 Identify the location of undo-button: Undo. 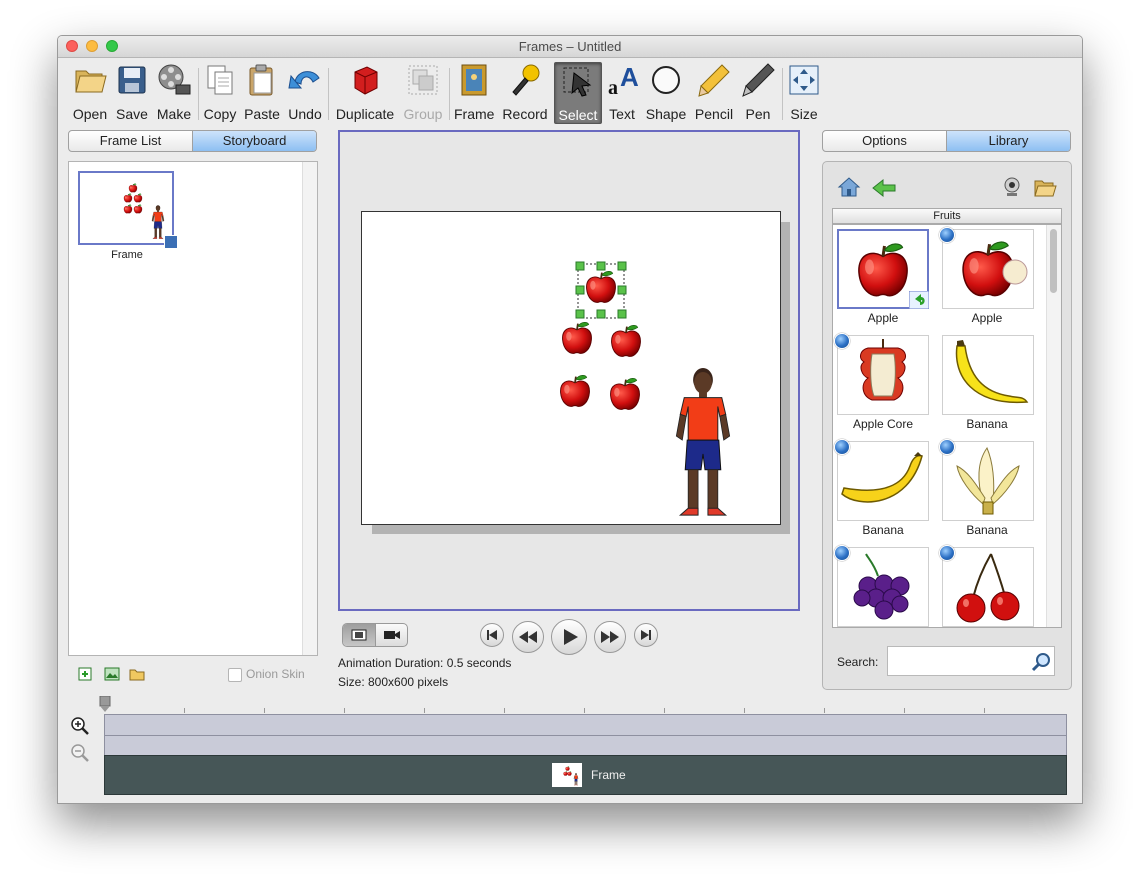
(305, 92).